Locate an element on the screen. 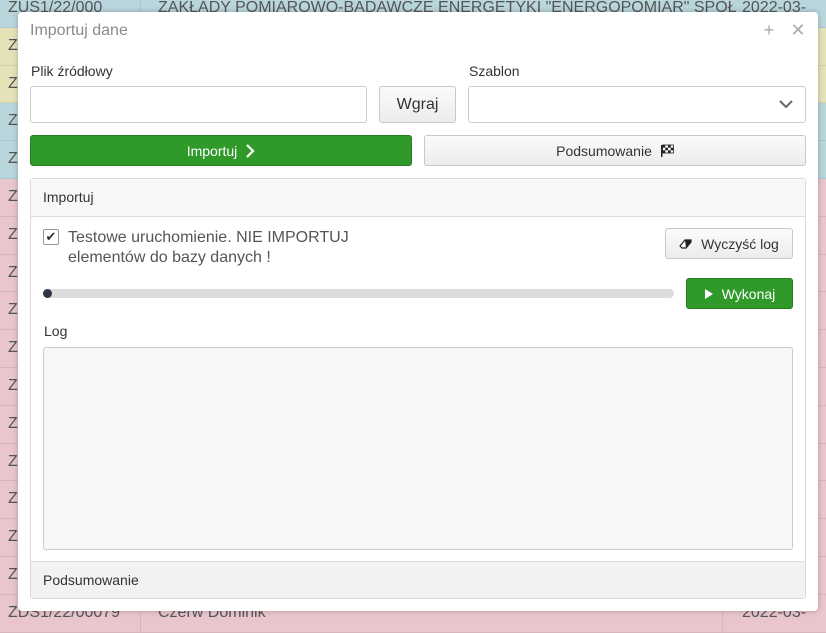 The width and height of the screenshot is (826, 633). import-step-button: Importuj is located at coordinates (221, 150).